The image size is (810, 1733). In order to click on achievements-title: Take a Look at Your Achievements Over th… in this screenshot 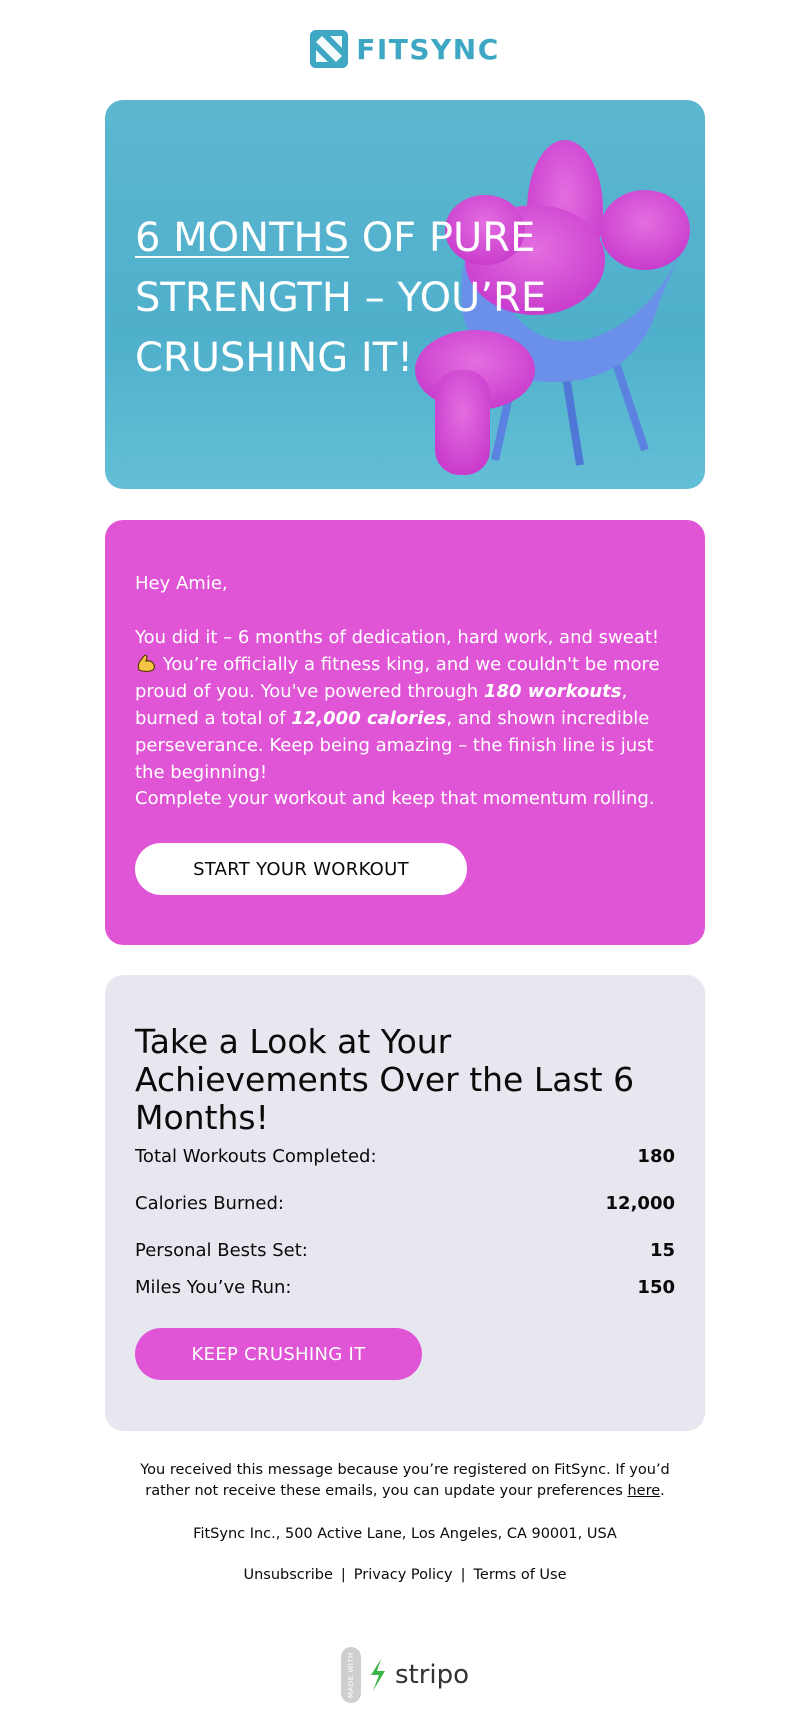, I will do `click(385, 1079)`.